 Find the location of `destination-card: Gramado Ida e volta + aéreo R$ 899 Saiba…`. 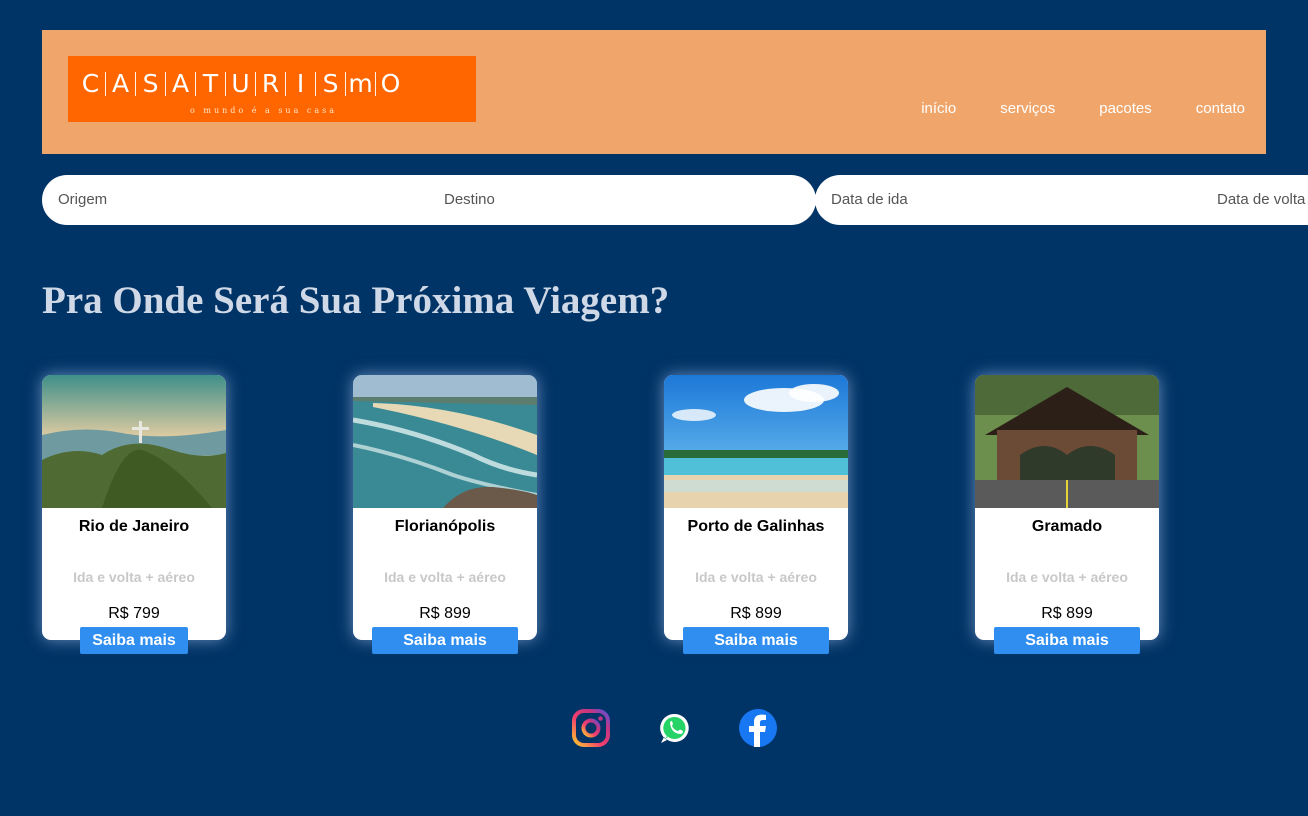

destination-card: Gramado Ida e volta + aéreo R$ 899 Saiba… is located at coordinates (1067, 514).